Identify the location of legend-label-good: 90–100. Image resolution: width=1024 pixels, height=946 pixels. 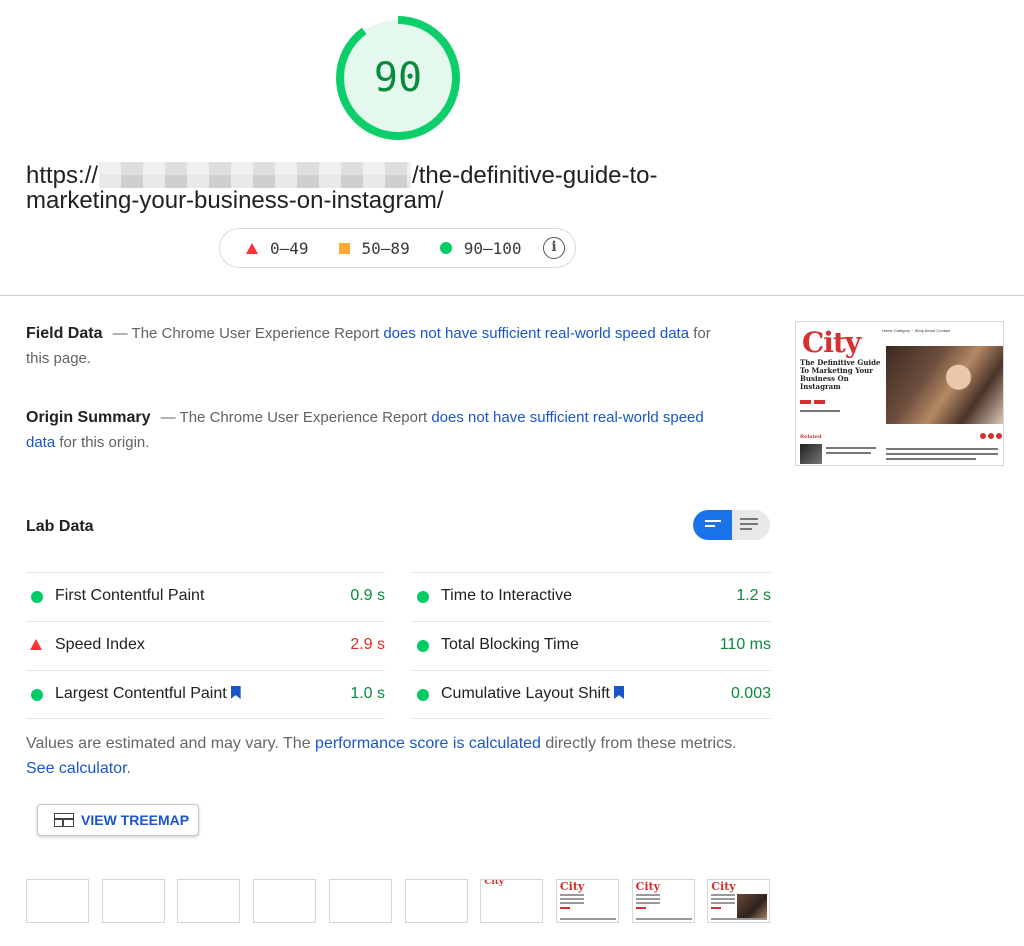
(492, 248).